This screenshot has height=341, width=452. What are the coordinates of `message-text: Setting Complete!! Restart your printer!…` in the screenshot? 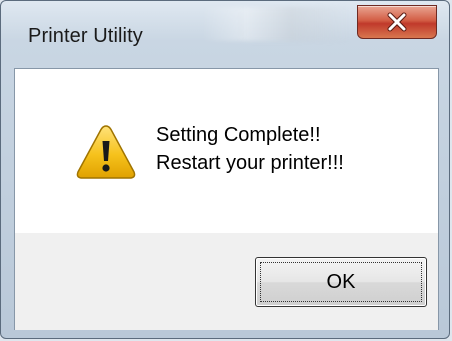 It's located at (250, 149).